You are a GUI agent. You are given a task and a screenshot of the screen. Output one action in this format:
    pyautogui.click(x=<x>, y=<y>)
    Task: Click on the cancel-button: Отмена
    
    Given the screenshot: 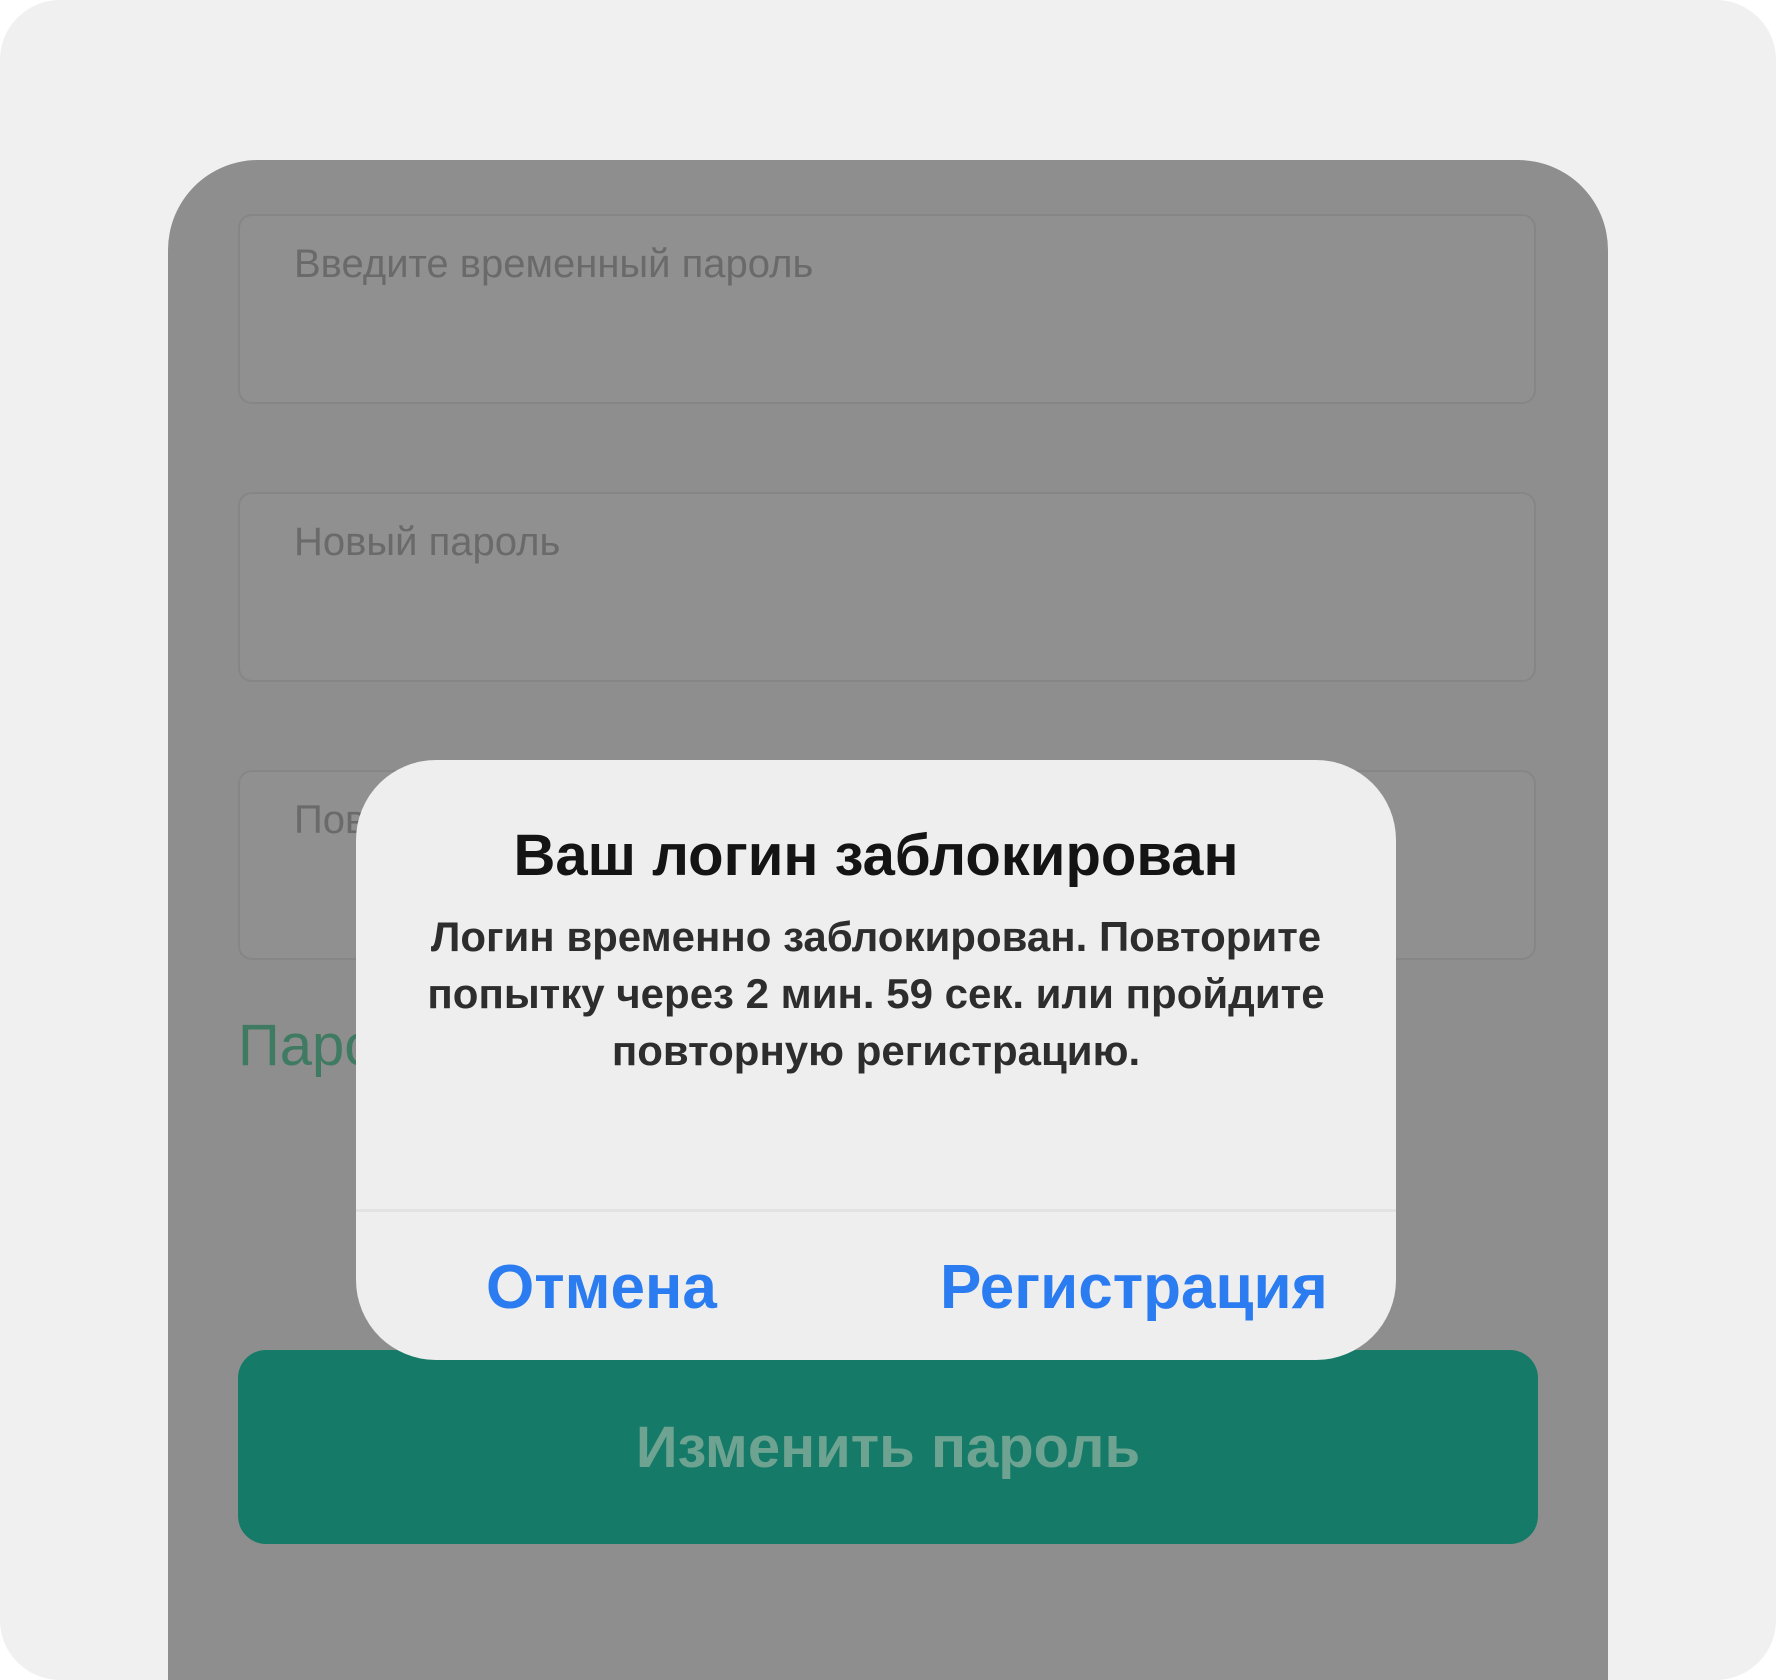 What is the action you would take?
    pyautogui.click(x=601, y=1287)
    